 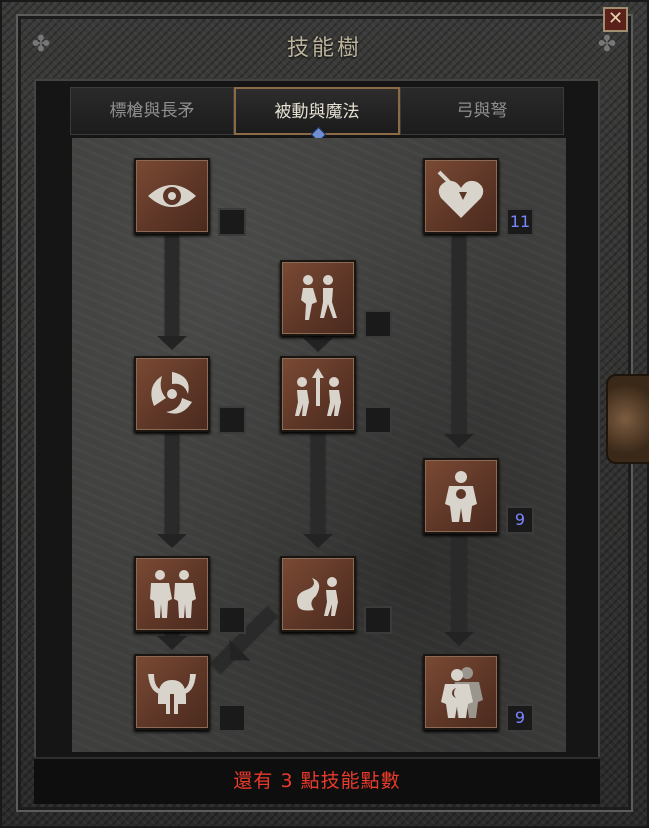 I want to click on skill-dodge, so click(x=318, y=298).